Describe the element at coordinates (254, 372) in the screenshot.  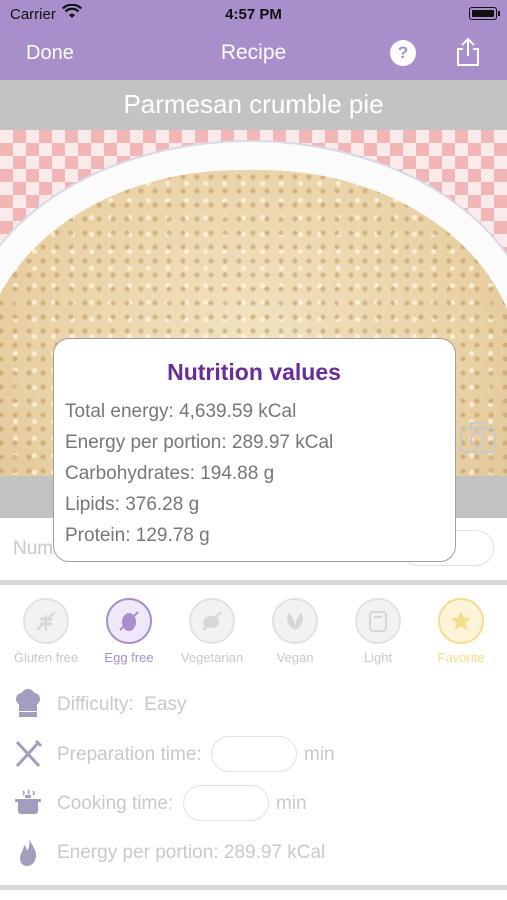
I see `popup-title: Nutrition values` at that location.